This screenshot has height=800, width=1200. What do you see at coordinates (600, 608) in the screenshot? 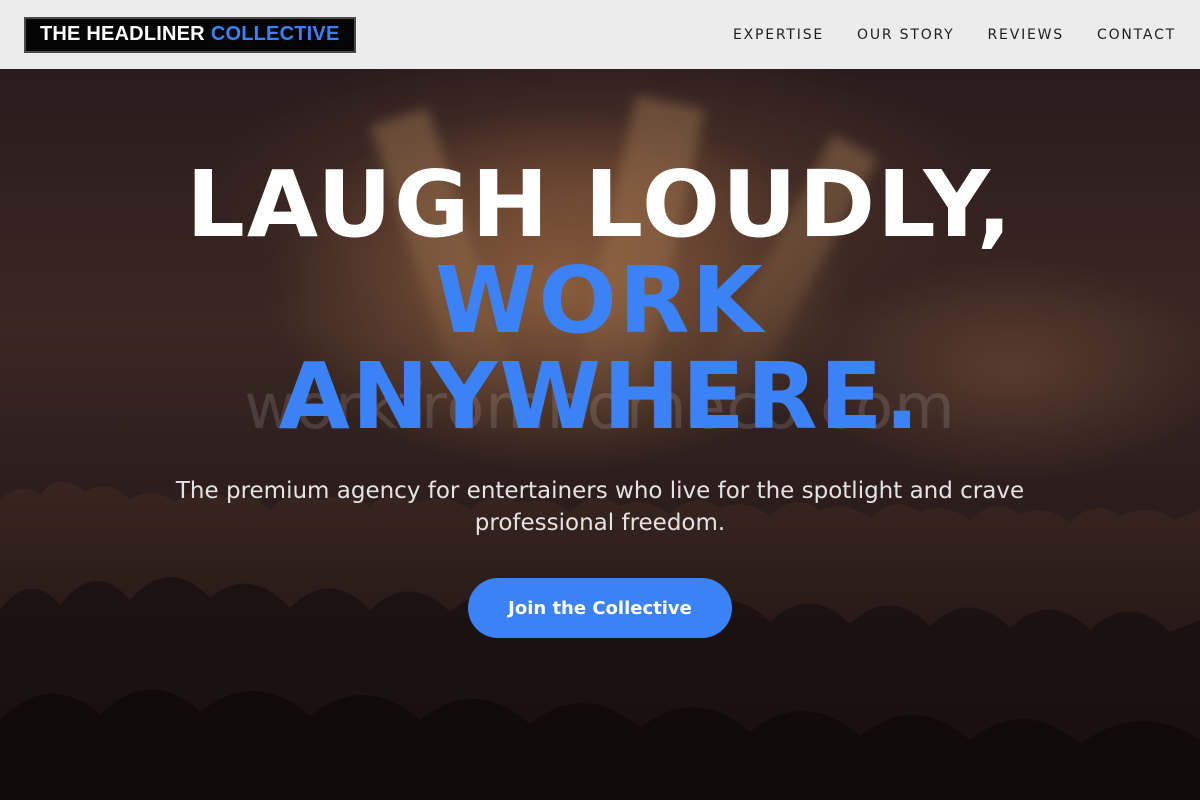
I see `join-collective-button: Join the Collective` at bounding box center [600, 608].